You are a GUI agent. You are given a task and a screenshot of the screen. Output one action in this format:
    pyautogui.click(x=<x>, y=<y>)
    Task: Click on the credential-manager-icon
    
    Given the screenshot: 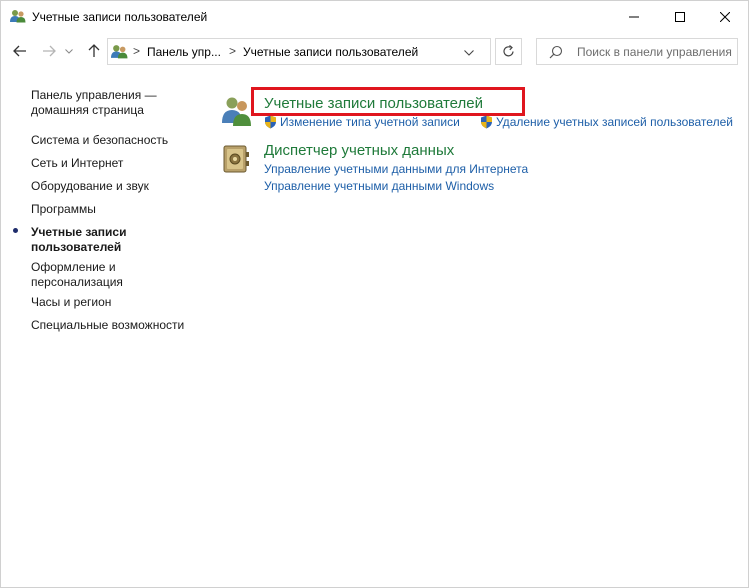 What is the action you would take?
    pyautogui.click(x=236, y=160)
    